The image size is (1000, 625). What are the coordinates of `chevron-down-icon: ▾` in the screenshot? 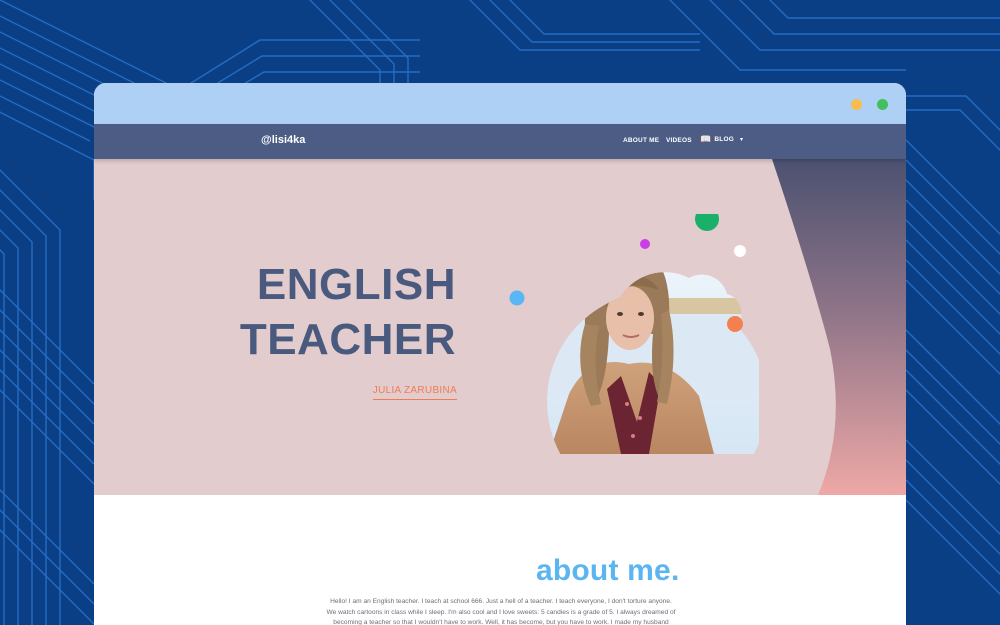 It's located at (741, 140).